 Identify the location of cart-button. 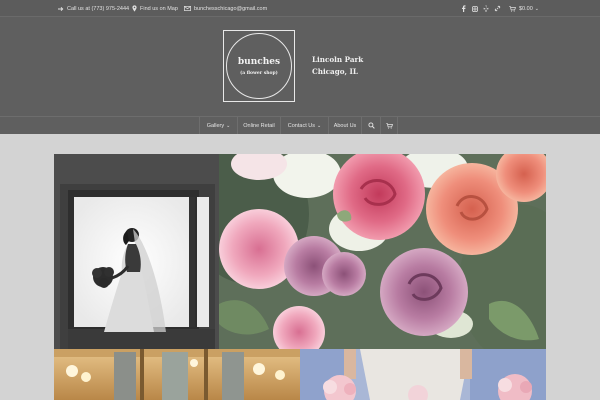
(389, 125).